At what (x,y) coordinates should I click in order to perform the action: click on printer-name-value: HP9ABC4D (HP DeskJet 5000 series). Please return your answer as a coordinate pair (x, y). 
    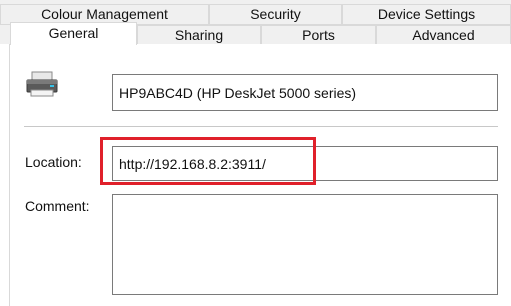
    Looking at the image, I should click on (238, 92).